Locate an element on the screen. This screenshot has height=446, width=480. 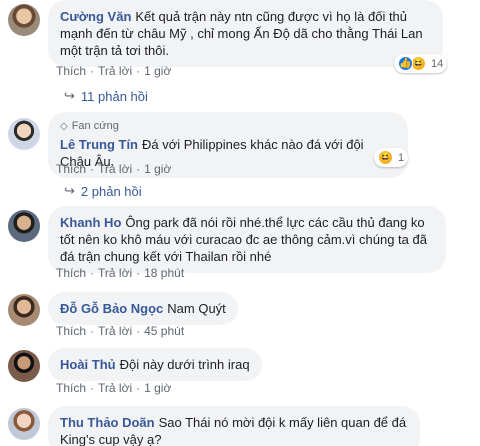
timestamp: 18 phút is located at coordinates (164, 273).